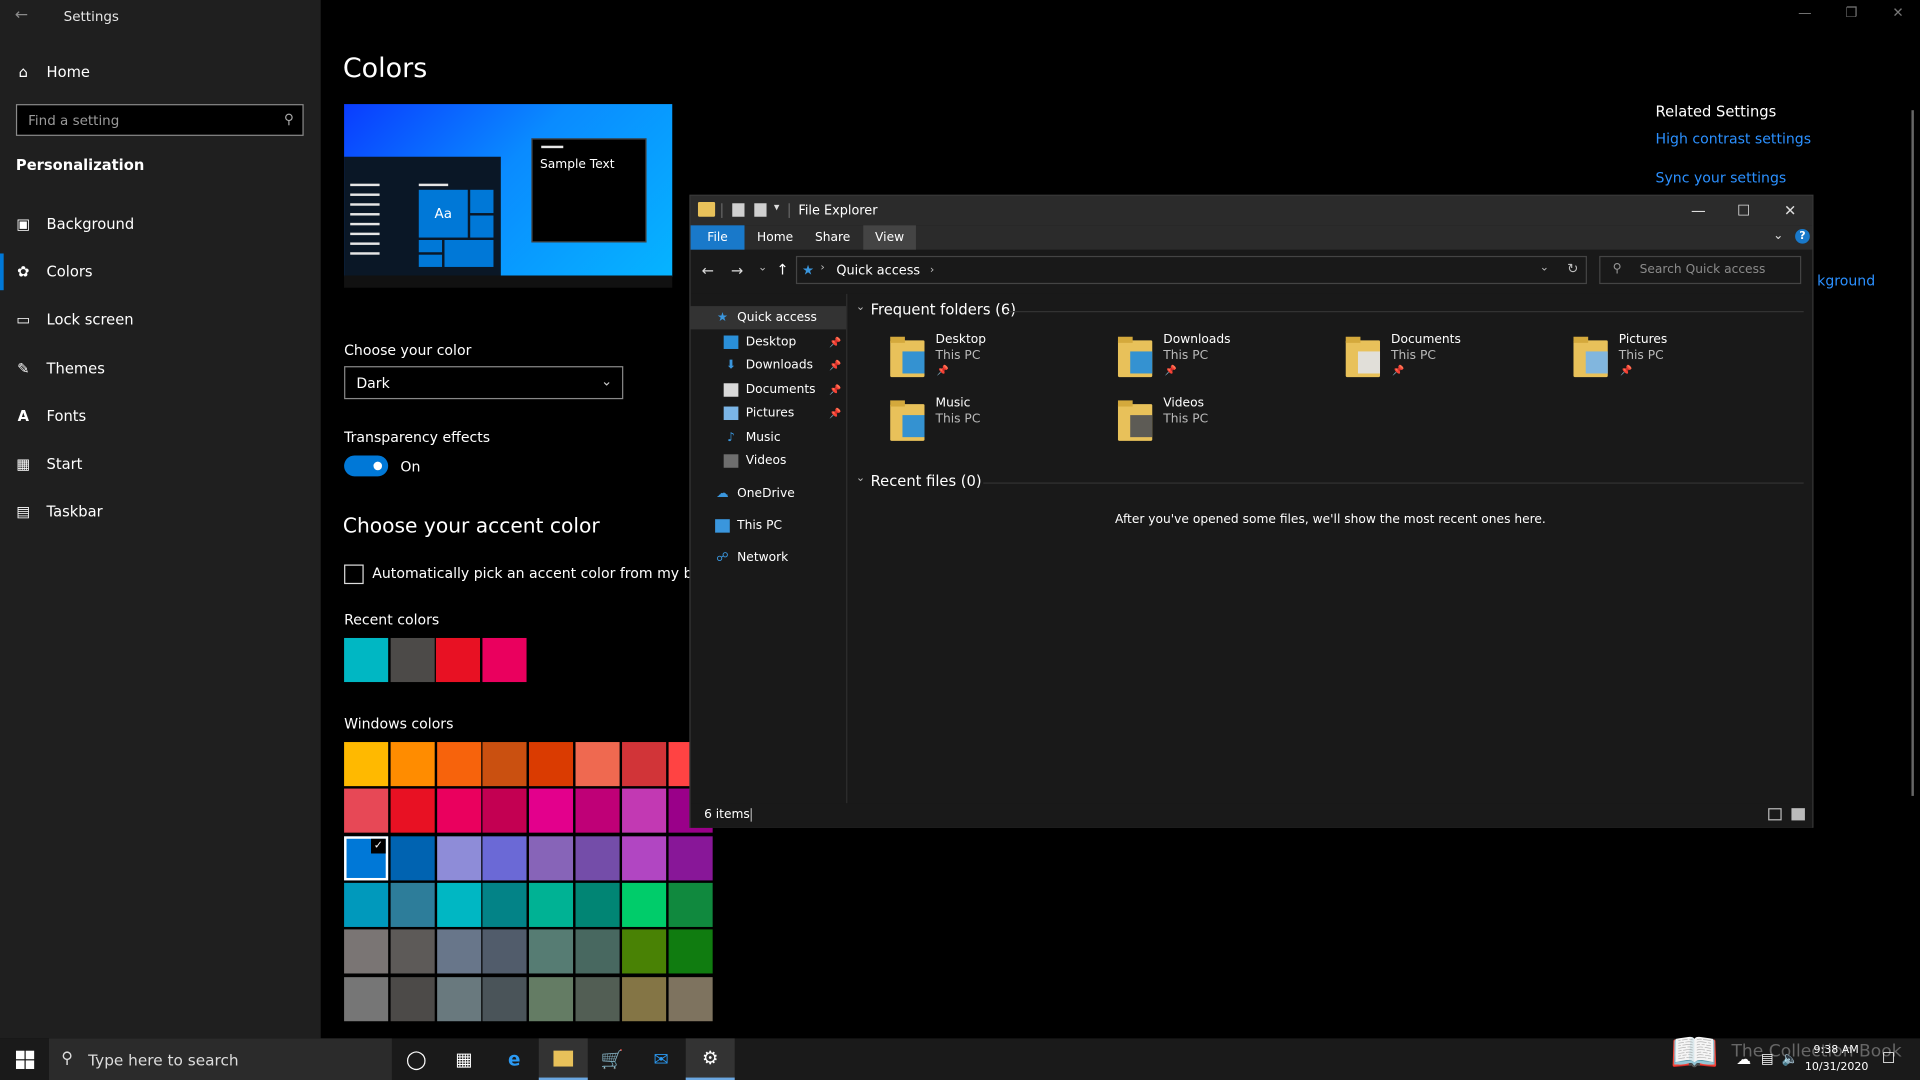  I want to click on nav-themes: ✎ Themes, so click(160, 368).